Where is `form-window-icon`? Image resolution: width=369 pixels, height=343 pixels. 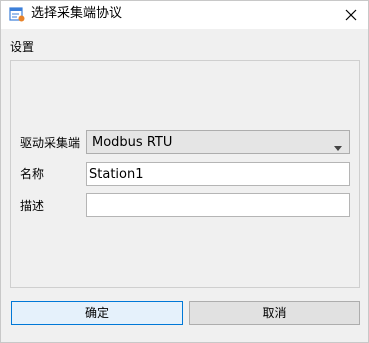
form-window-icon is located at coordinates (17, 14).